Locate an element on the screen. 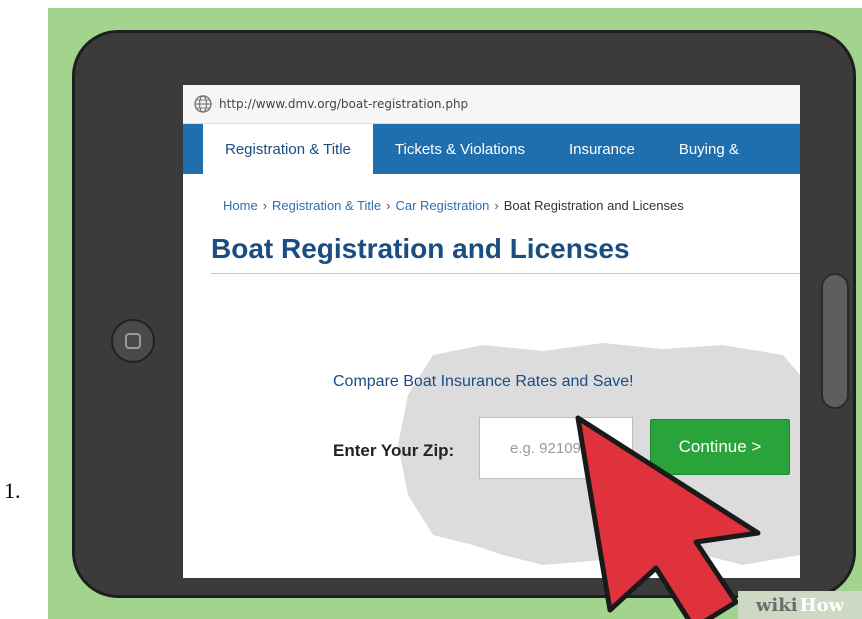  wikihow-watermark: wiki How is located at coordinates (800, 605).